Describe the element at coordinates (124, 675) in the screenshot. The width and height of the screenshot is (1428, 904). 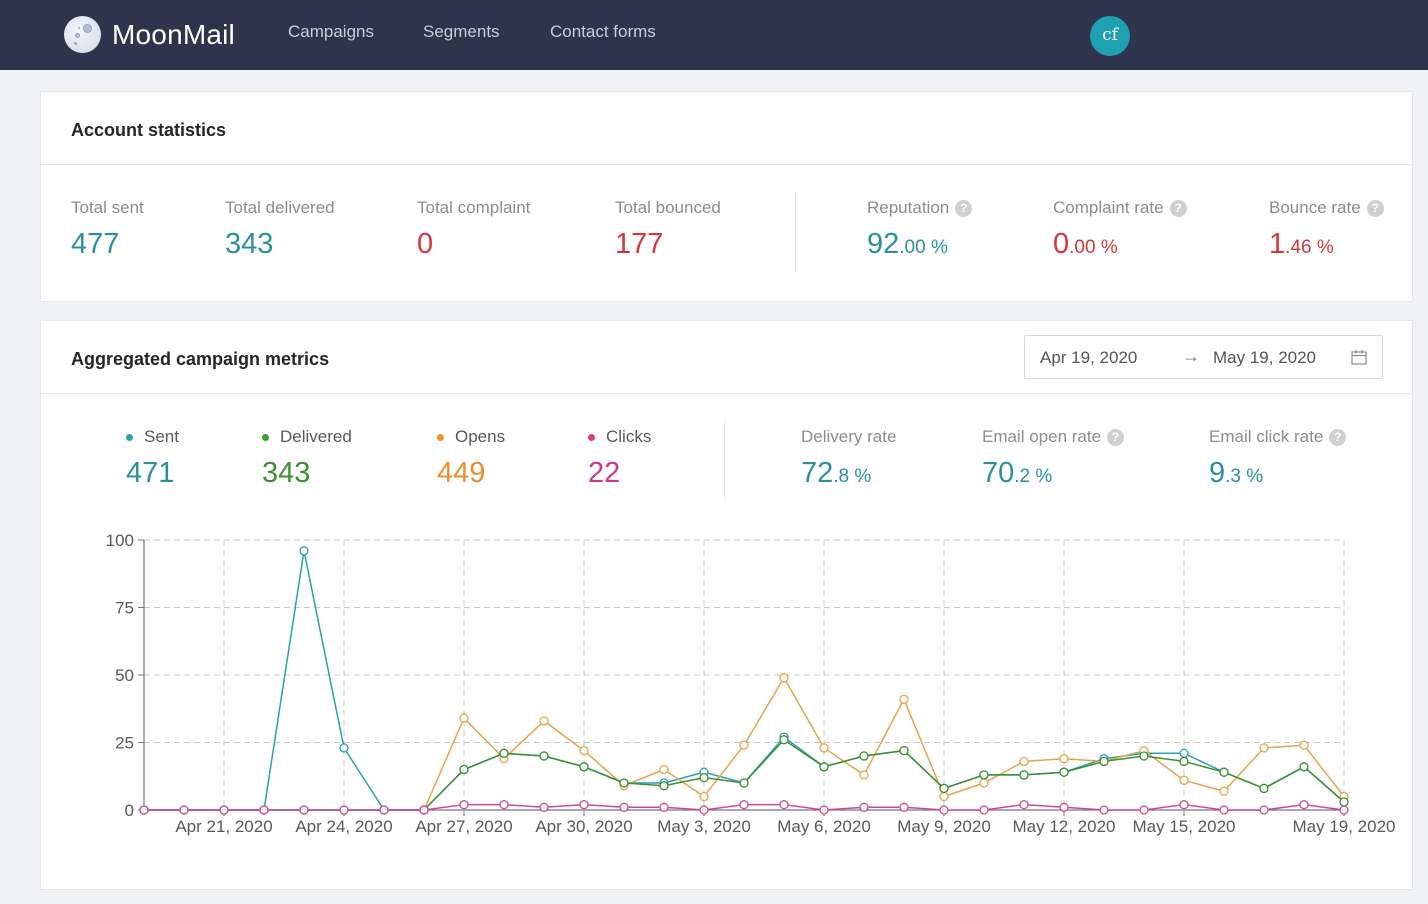
I see `y-tick-label: 50` at that location.